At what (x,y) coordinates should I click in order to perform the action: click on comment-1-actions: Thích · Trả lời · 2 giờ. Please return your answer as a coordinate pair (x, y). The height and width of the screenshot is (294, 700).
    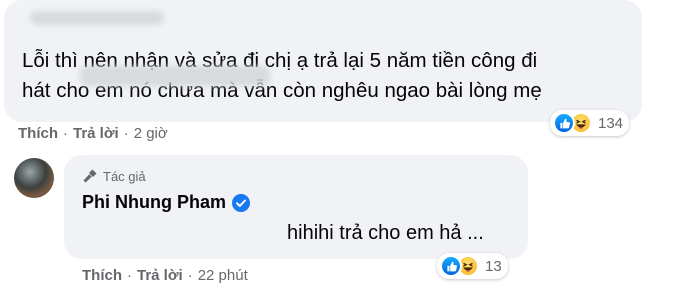
    Looking at the image, I should click on (93, 133).